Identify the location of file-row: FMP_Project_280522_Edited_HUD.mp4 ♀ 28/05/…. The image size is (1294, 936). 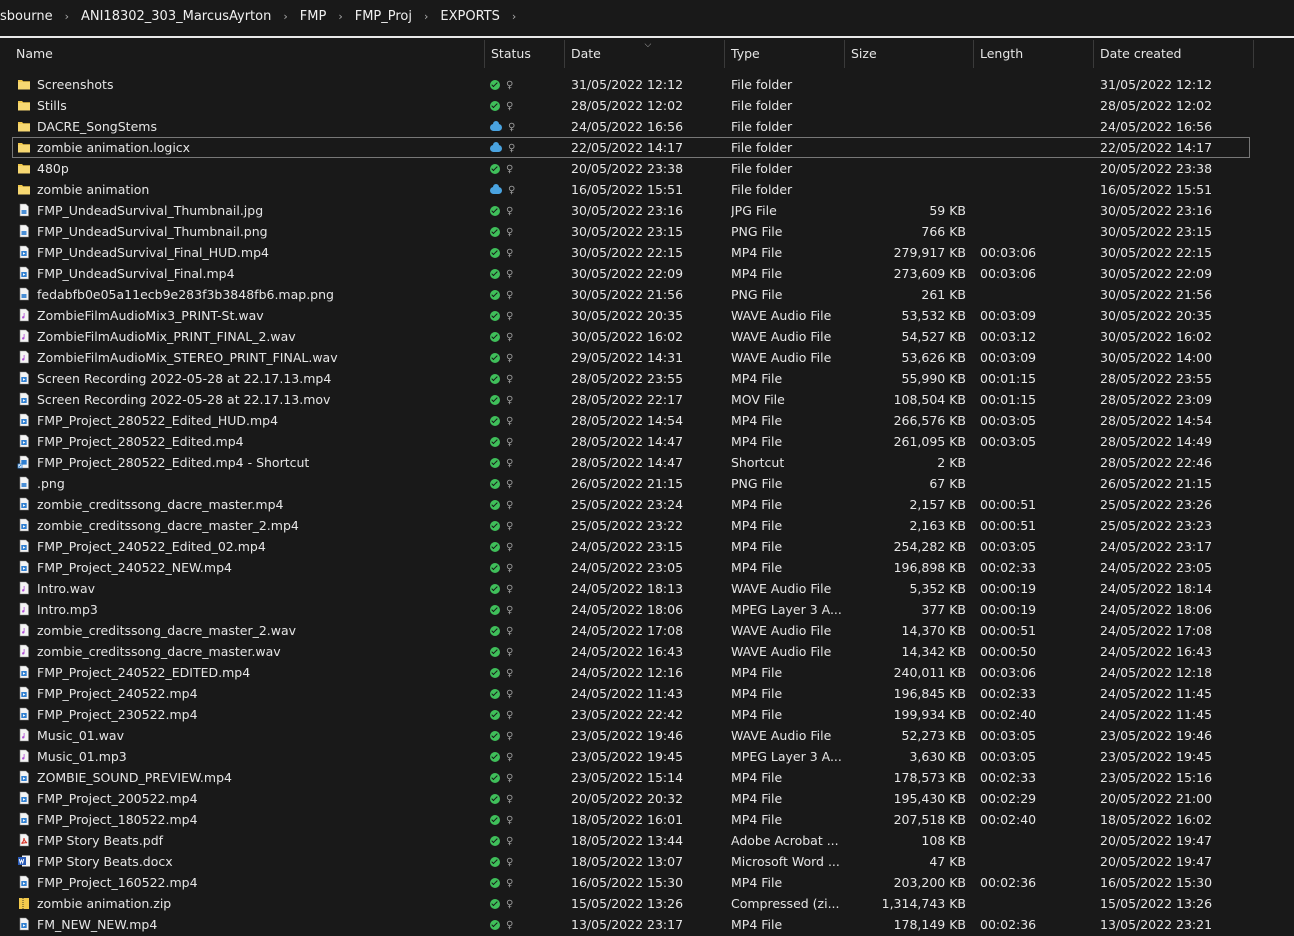
(647, 420).